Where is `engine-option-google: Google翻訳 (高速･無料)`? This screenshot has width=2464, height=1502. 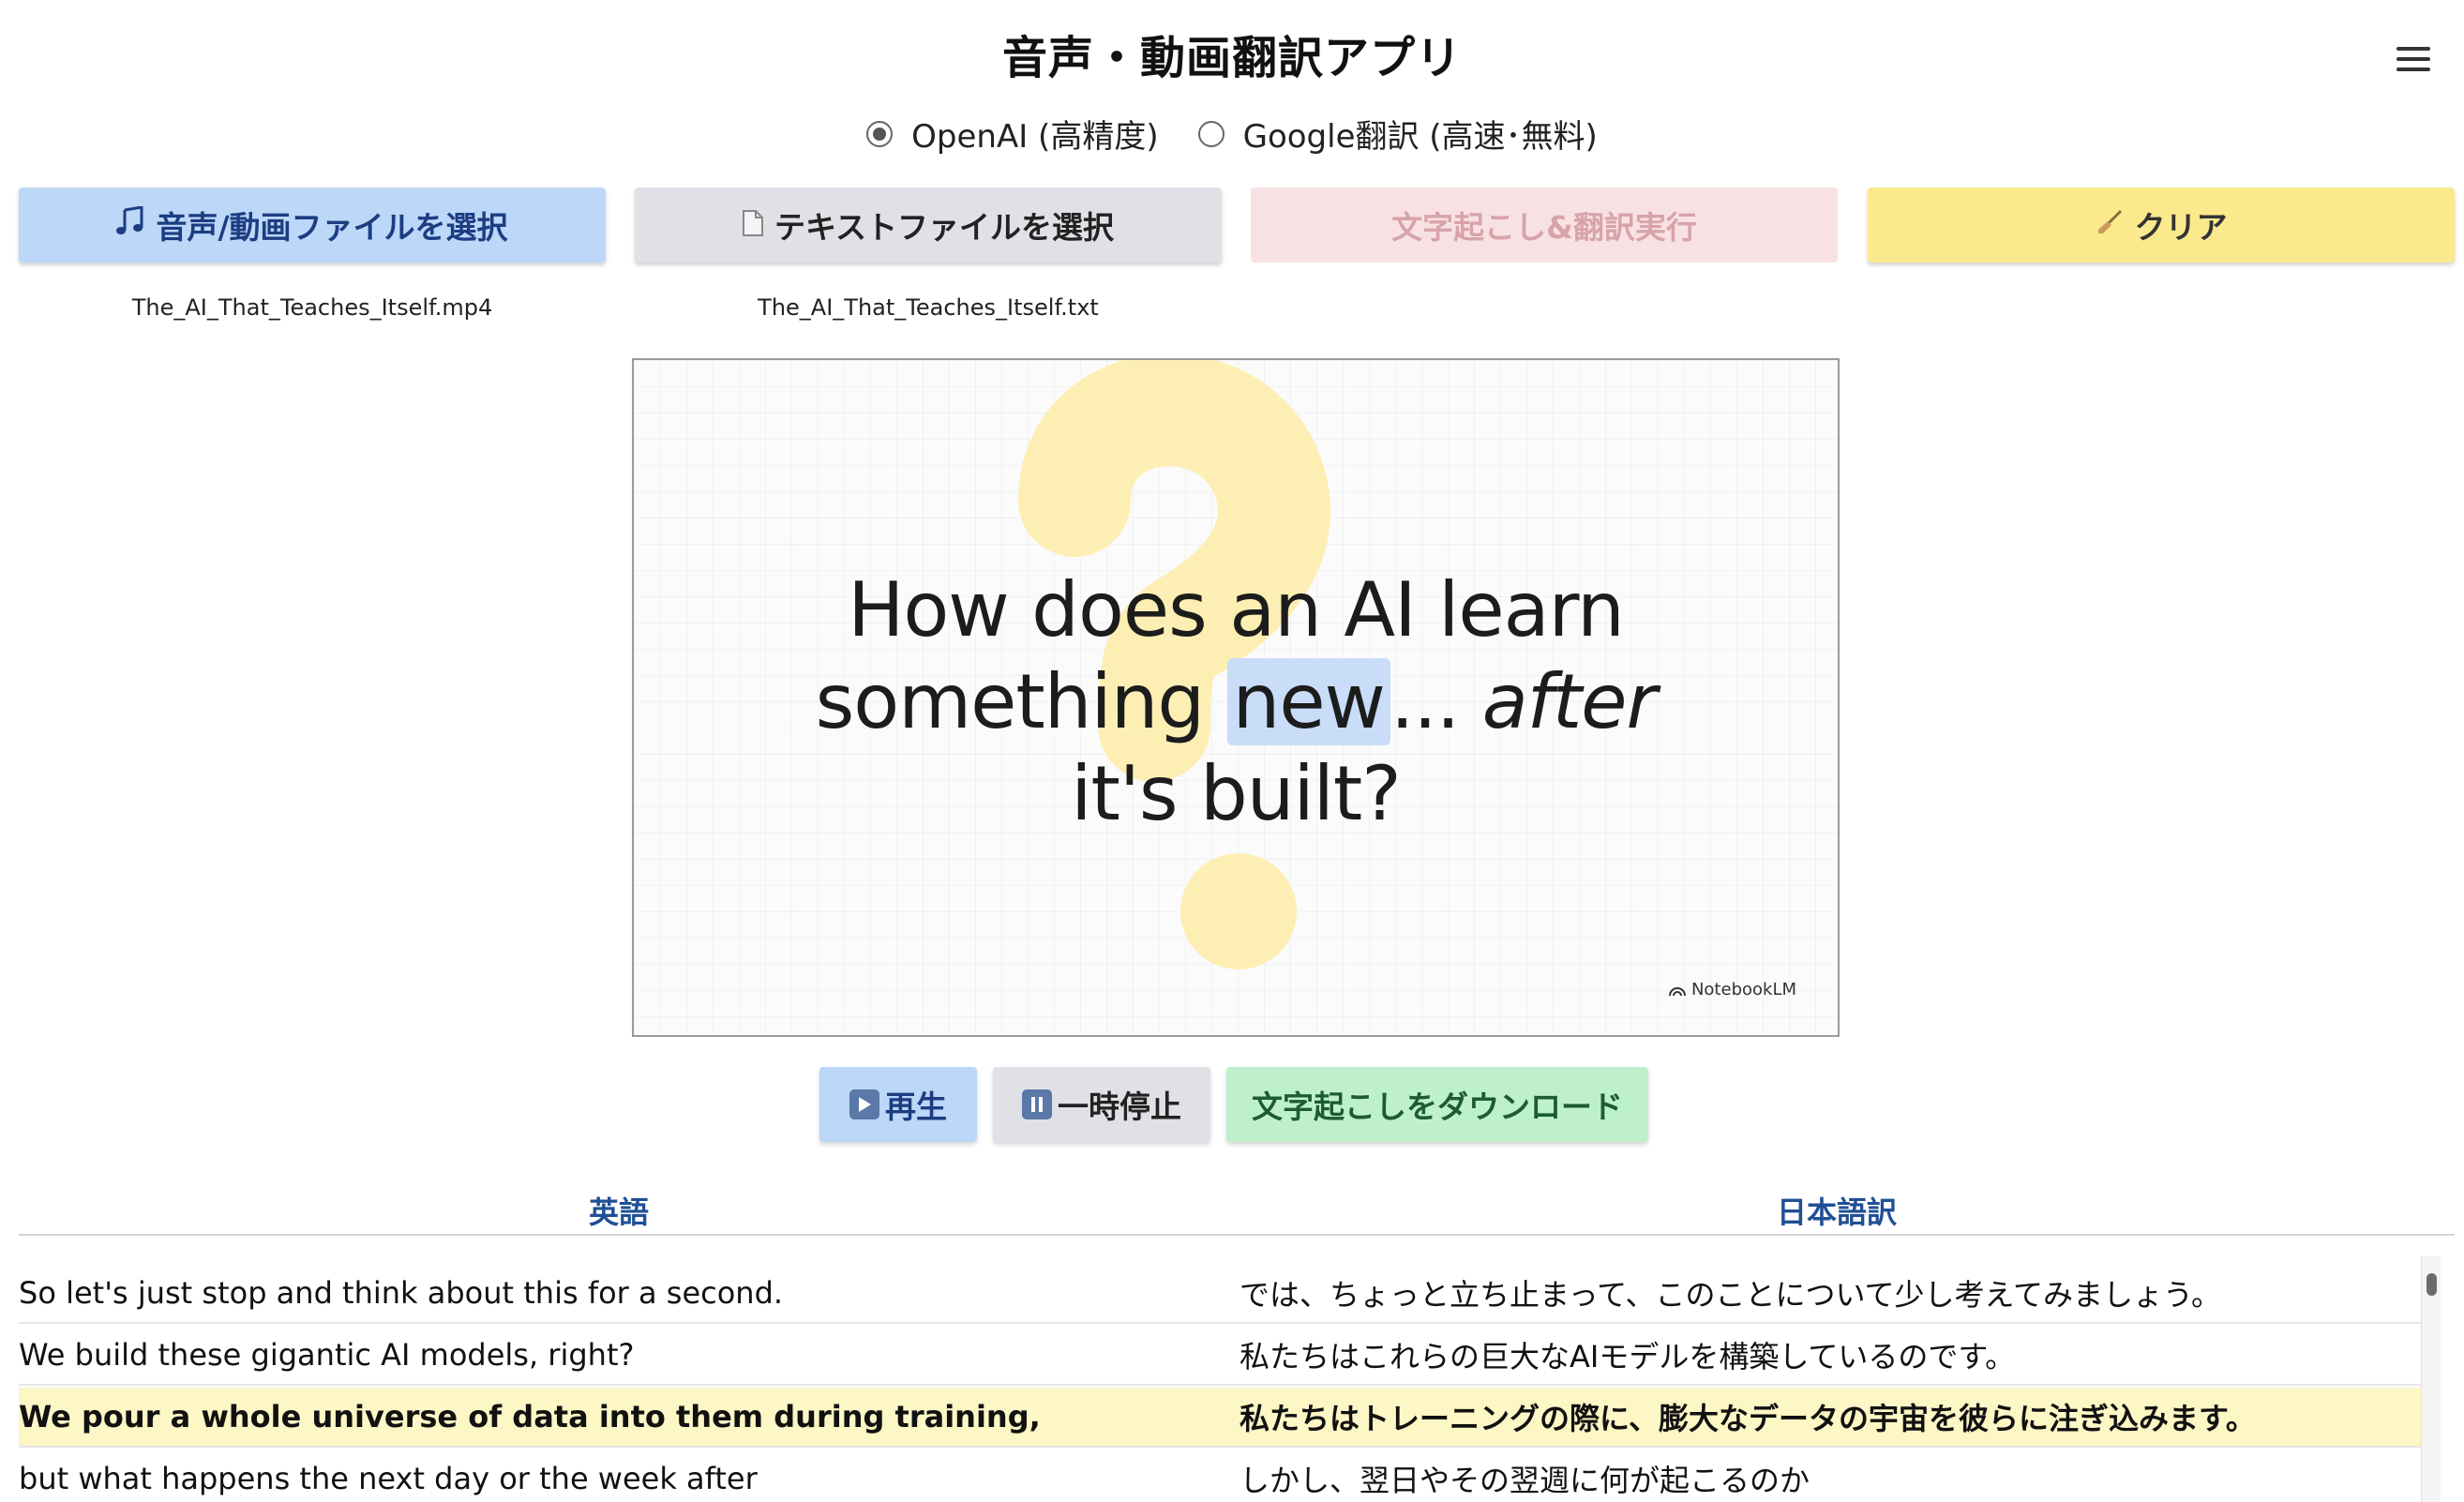
engine-option-google: Google翻訳 (高速･無料) is located at coordinates (1397, 134).